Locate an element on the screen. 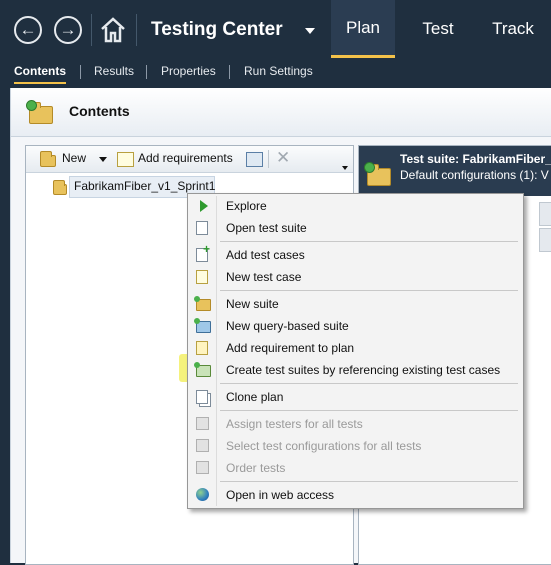 This screenshot has height=565, width=551. plan-node-icon is located at coordinates (60, 187).